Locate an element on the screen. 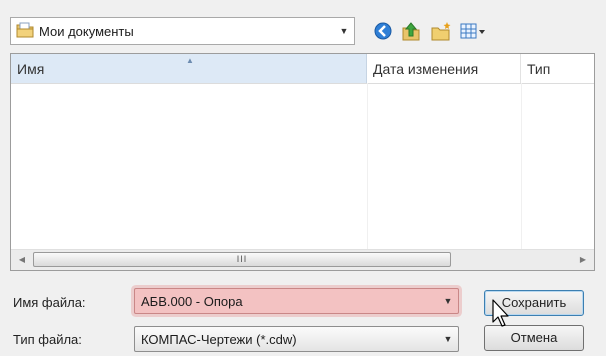 The image size is (606, 356). column-date-label: Дата изменения is located at coordinates (426, 69).